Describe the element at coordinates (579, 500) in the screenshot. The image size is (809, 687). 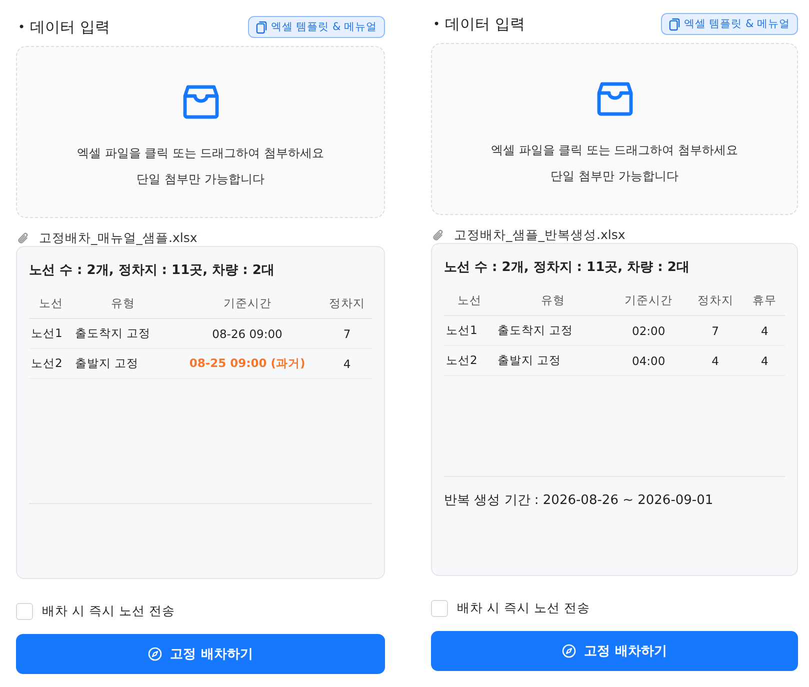
I see `repeat-period-text: 반복 생성 기간 : 2026-08-26 ~ 2026-09-01` at that location.